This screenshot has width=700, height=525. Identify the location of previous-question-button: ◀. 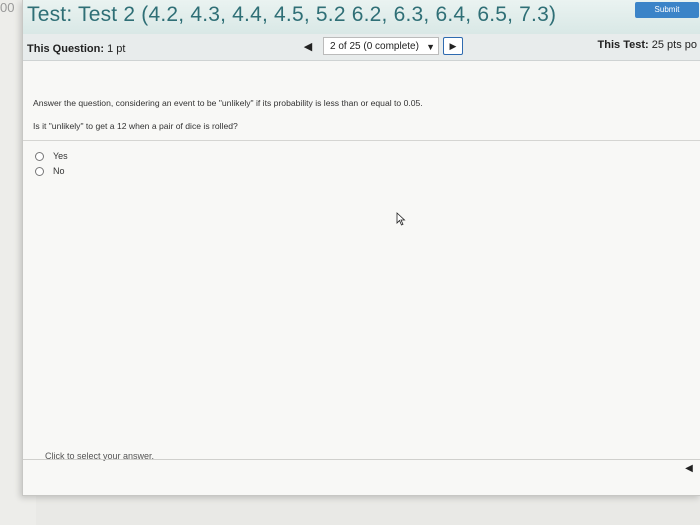
(308, 46).